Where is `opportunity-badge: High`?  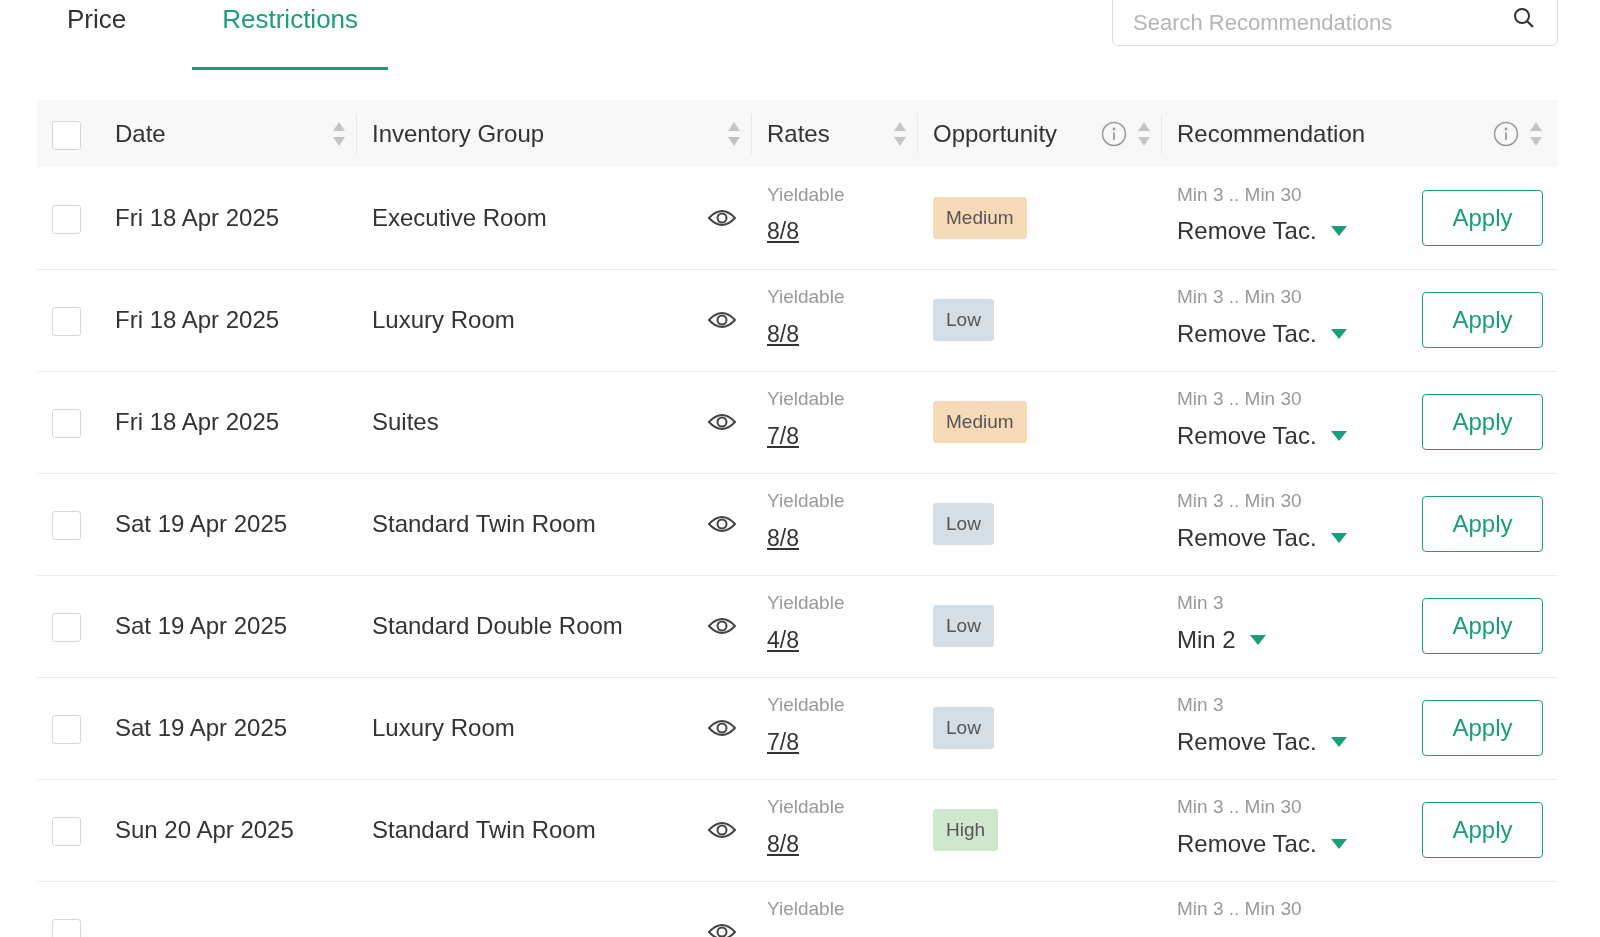 opportunity-badge: High is located at coordinates (966, 830).